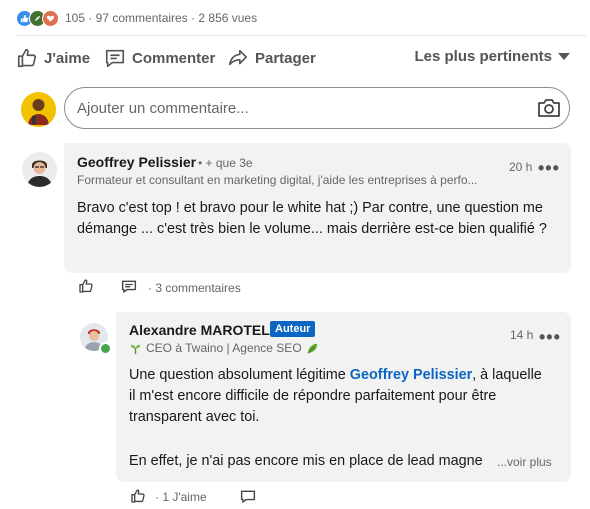 This screenshot has width=590, height=509. I want to click on reply-author-name: Alexandre MAROTEL, so click(199, 330).